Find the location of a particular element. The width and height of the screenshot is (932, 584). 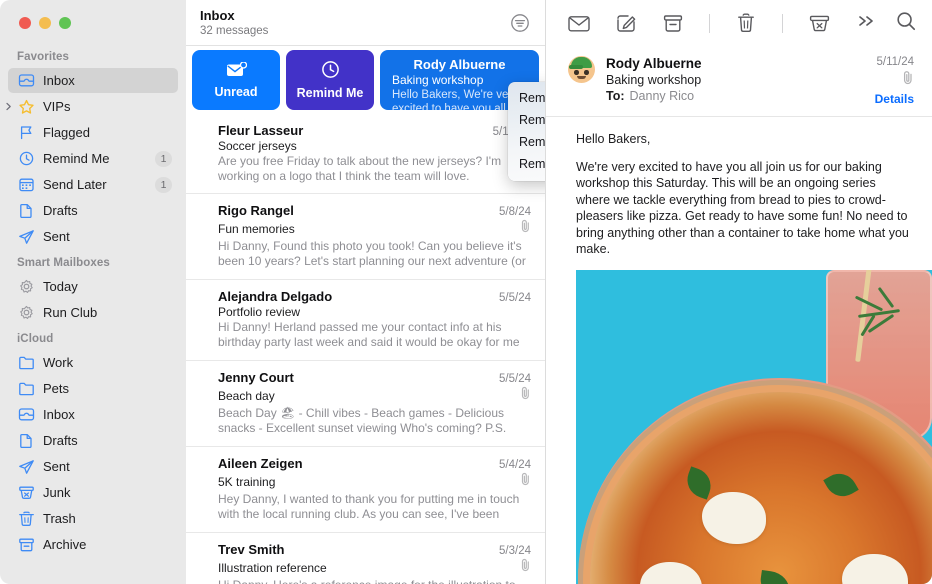

sidebar-item-trash: Trash is located at coordinates (93, 518).